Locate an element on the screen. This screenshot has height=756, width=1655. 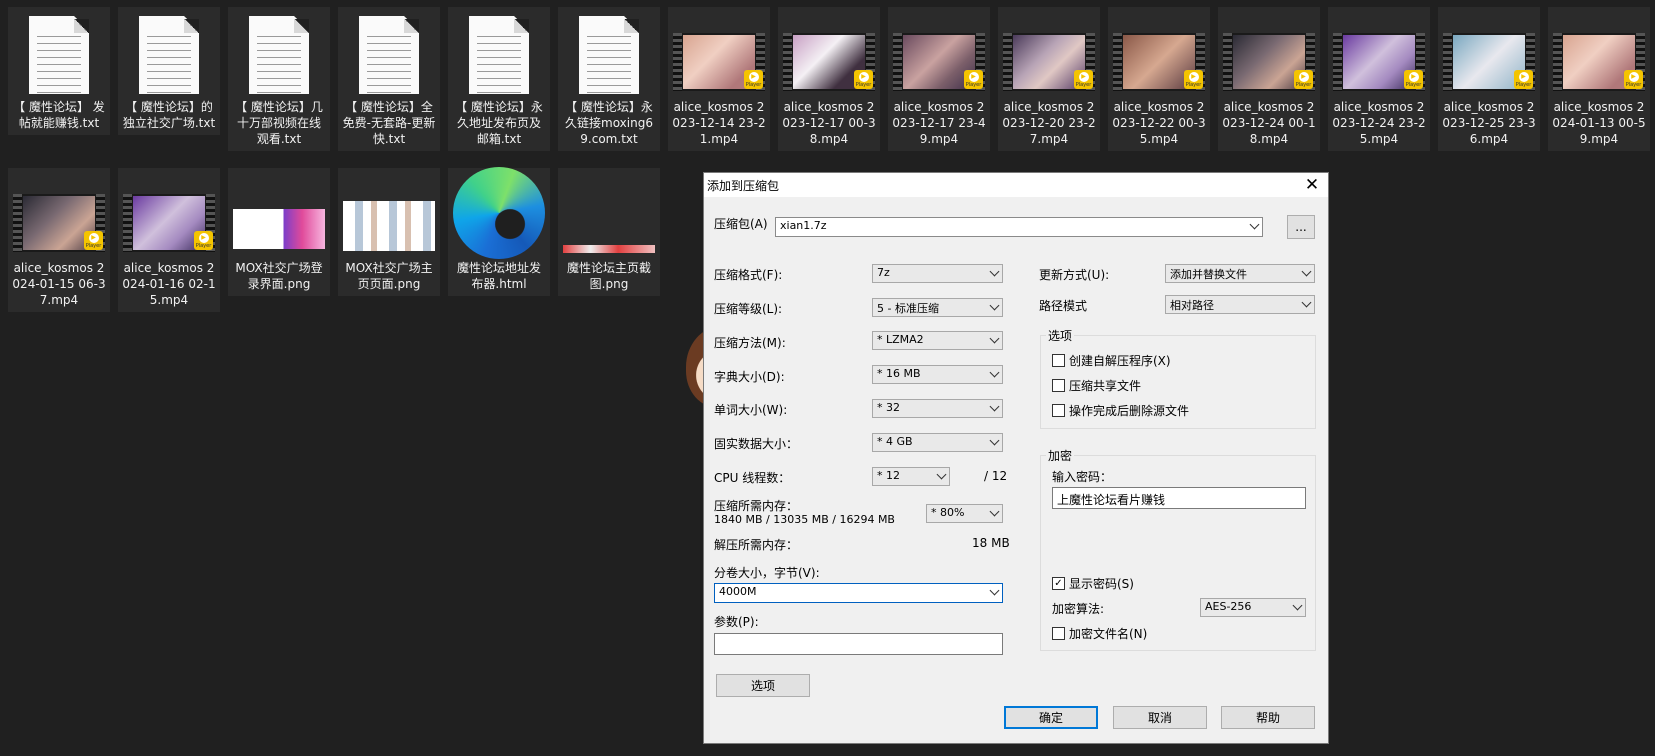
word-select: * 32 is located at coordinates (937, 408).